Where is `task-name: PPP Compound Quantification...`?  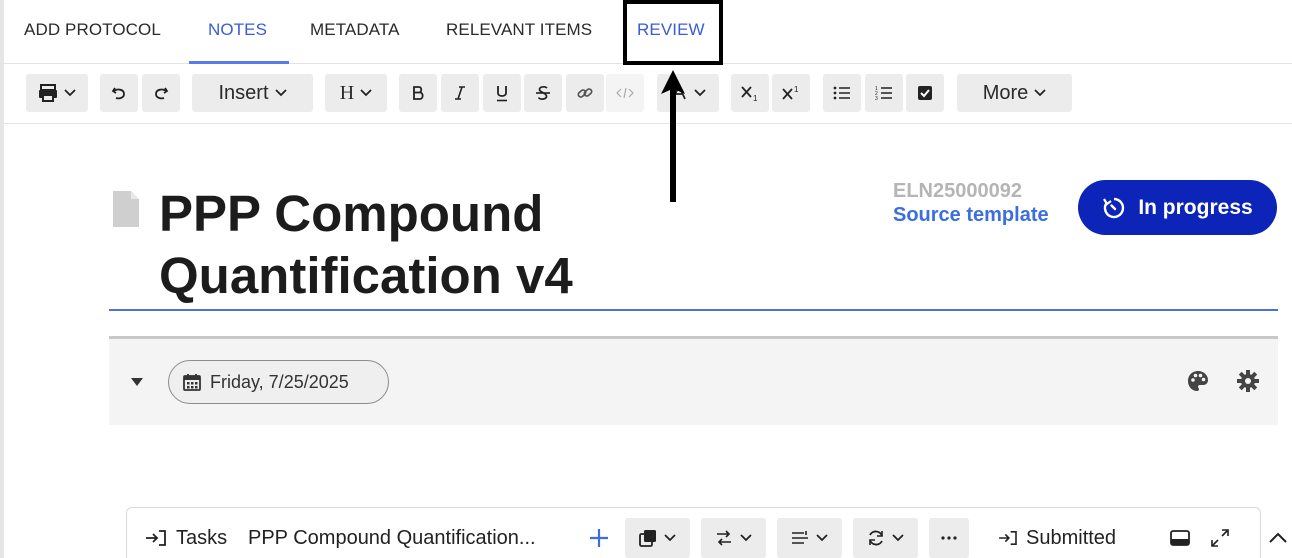
task-name: PPP Compound Quantification... is located at coordinates (392, 538).